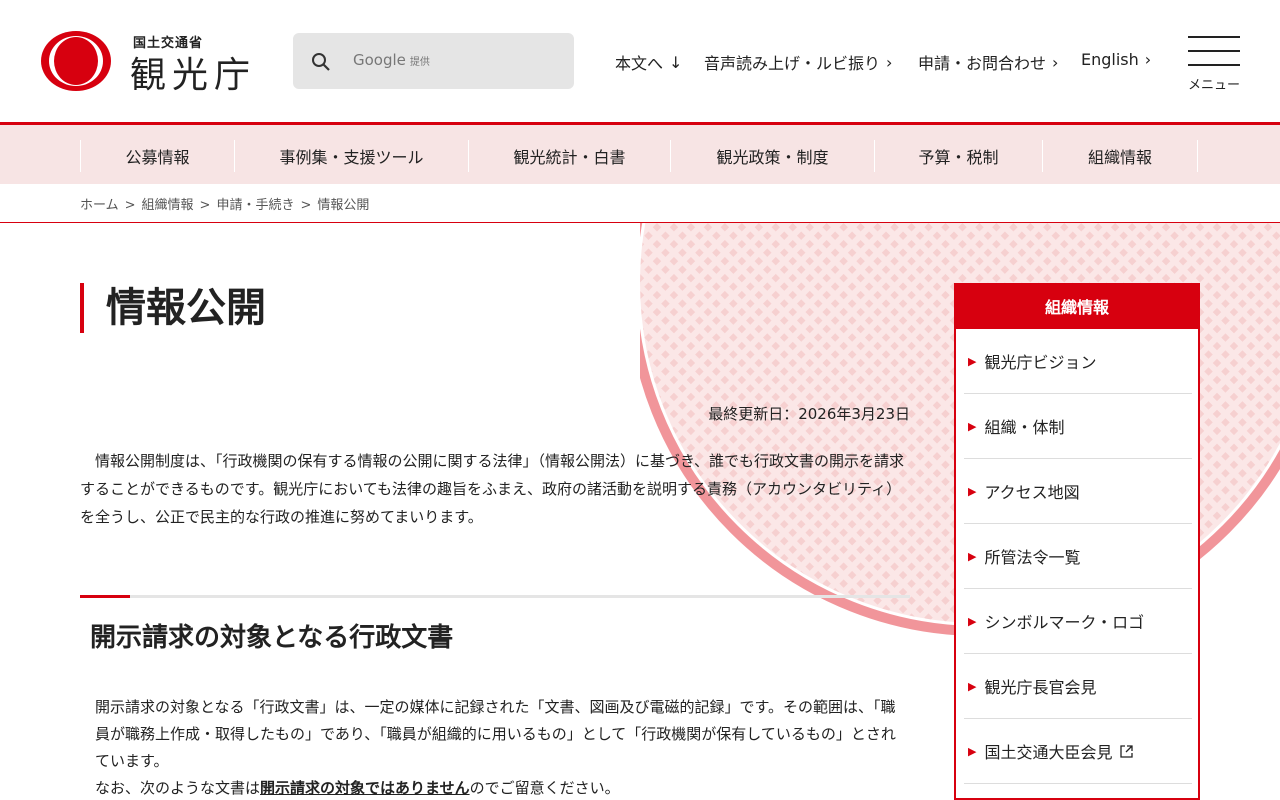 The image size is (1280, 800). Describe the element at coordinates (1127, 751) in the screenshot. I see `external-link-icon` at that location.